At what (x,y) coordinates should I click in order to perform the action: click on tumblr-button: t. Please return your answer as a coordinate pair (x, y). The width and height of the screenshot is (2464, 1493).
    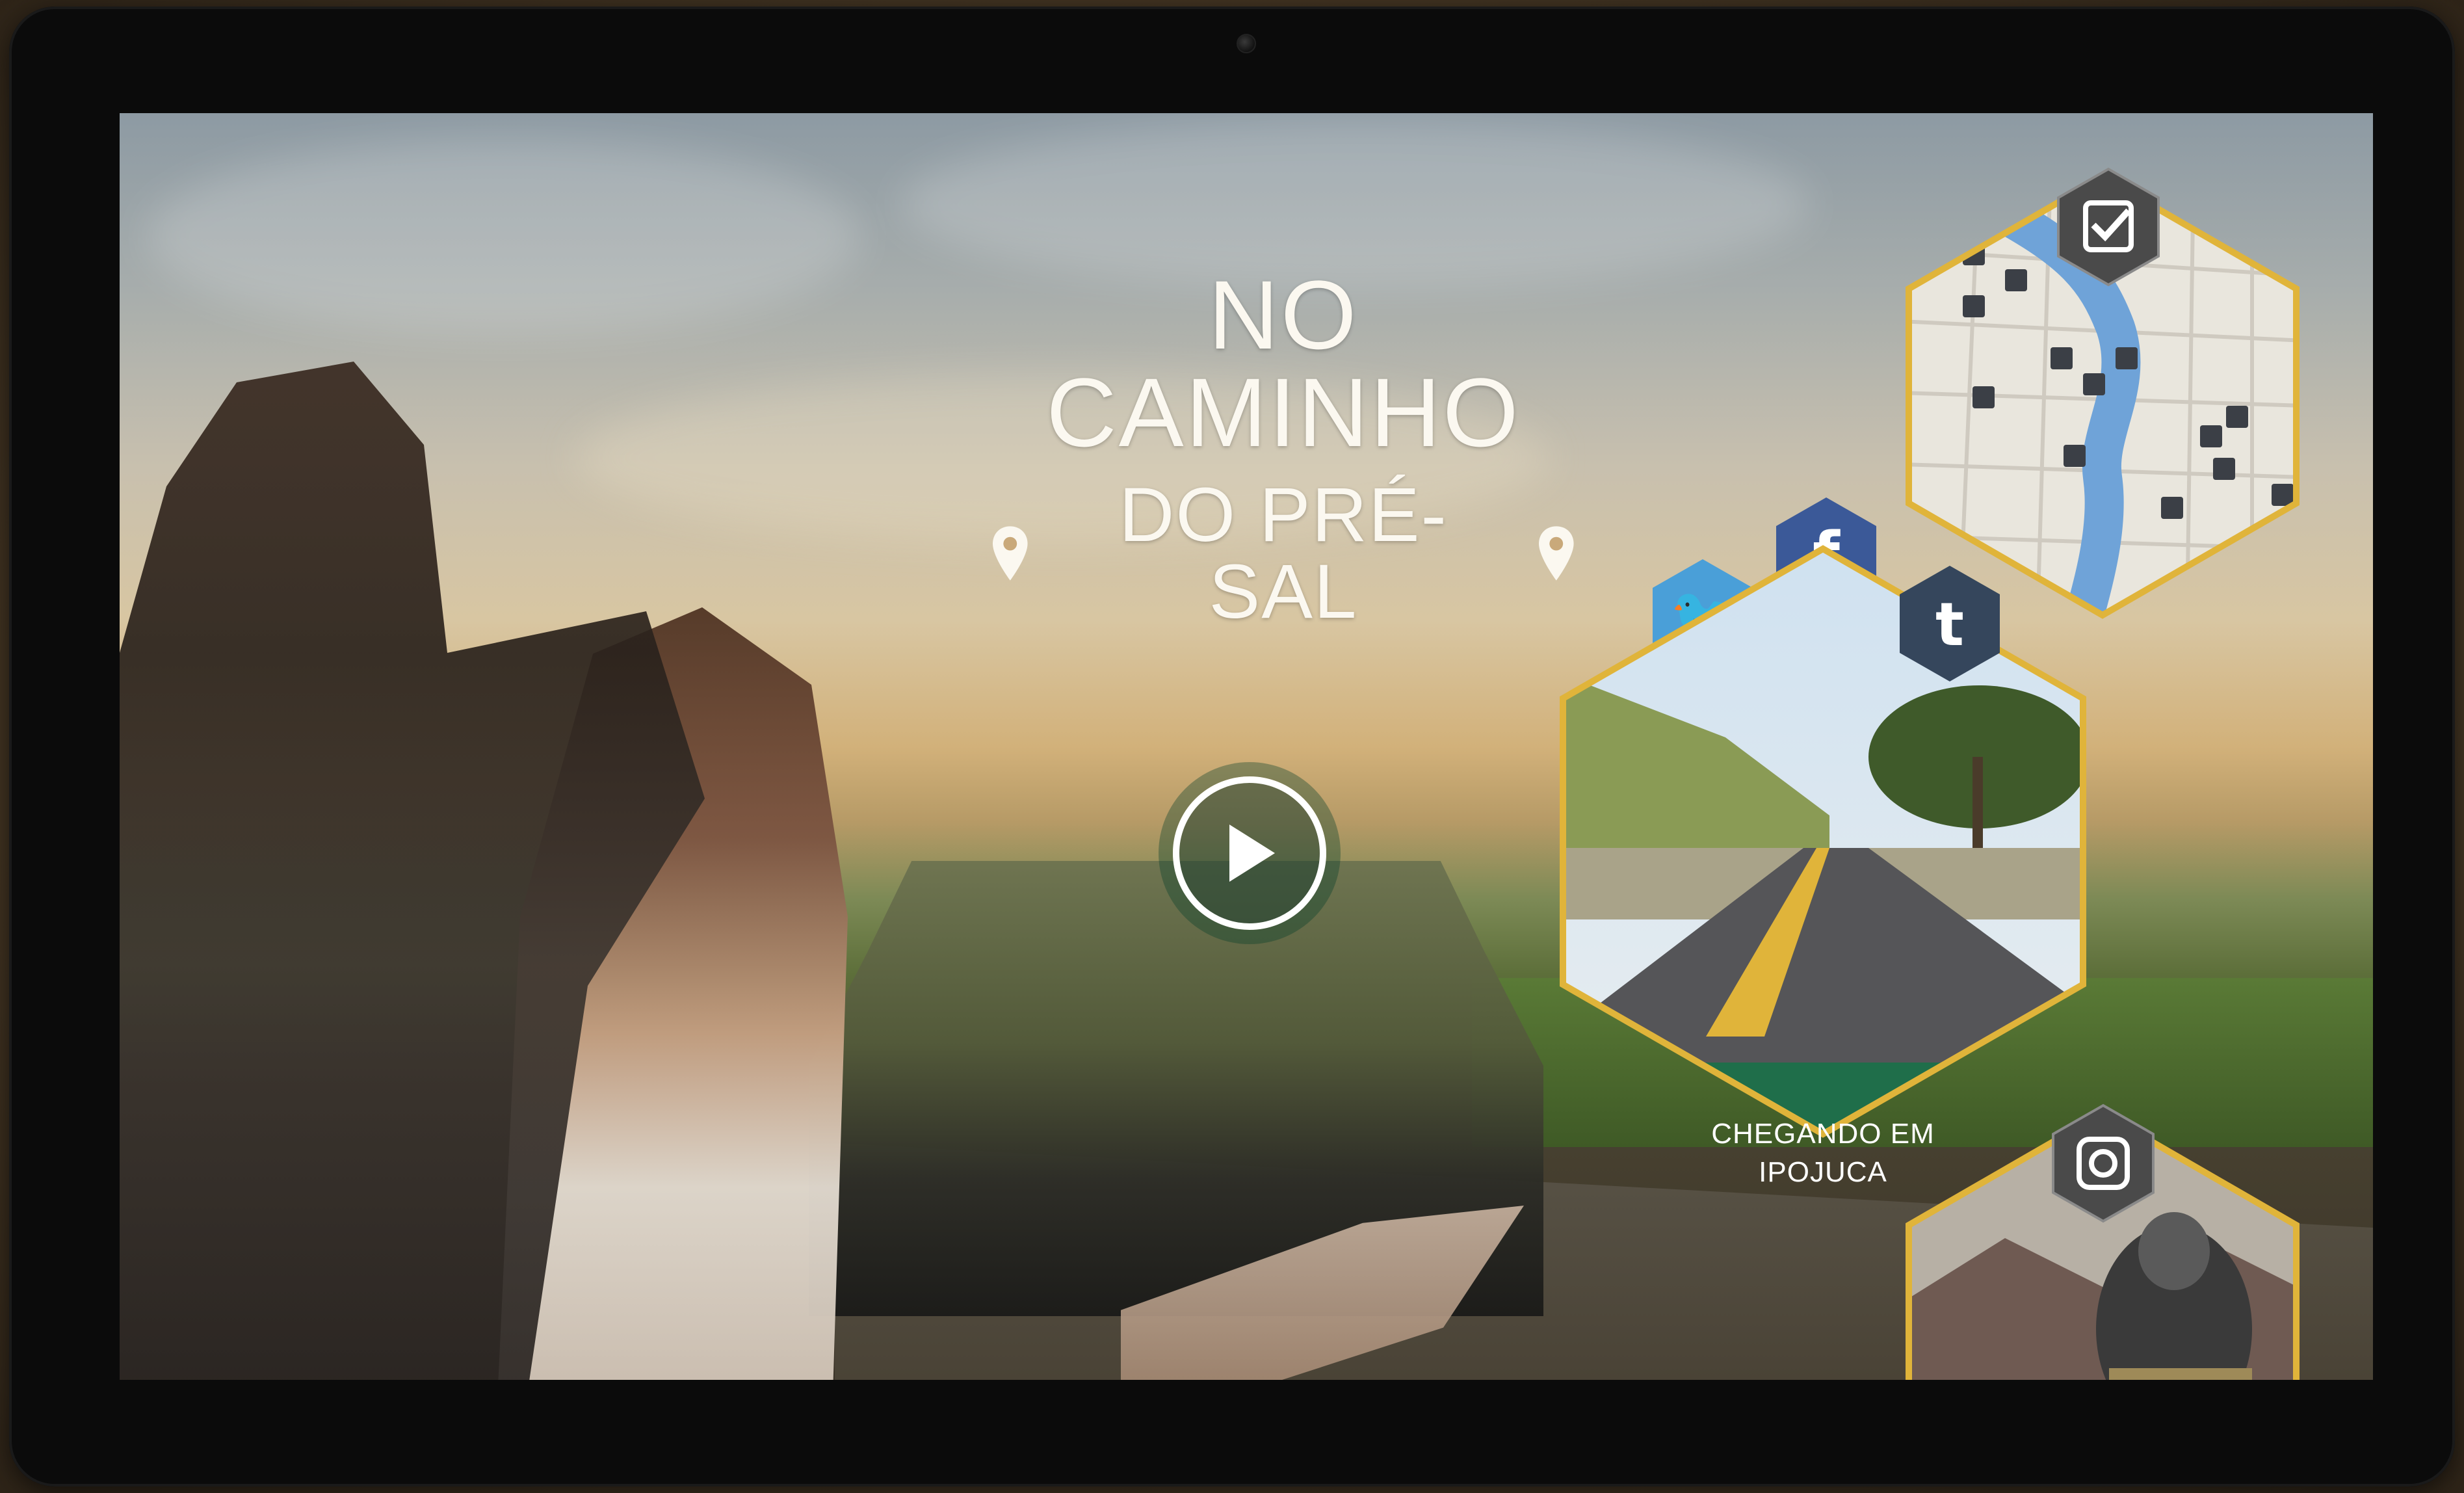
    Looking at the image, I should click on (1949, 623).